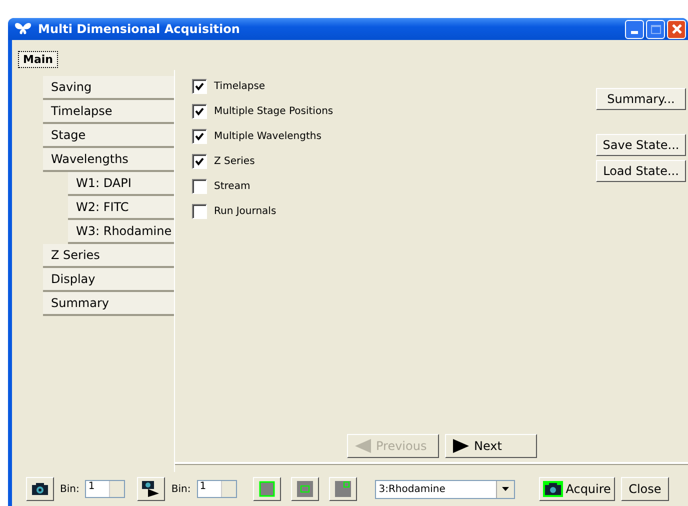 The height and width of the screenshot is (506, 688). Describe the element at coordinates (491, 446) in the screenshot. I see `next-button: Next` at that location.